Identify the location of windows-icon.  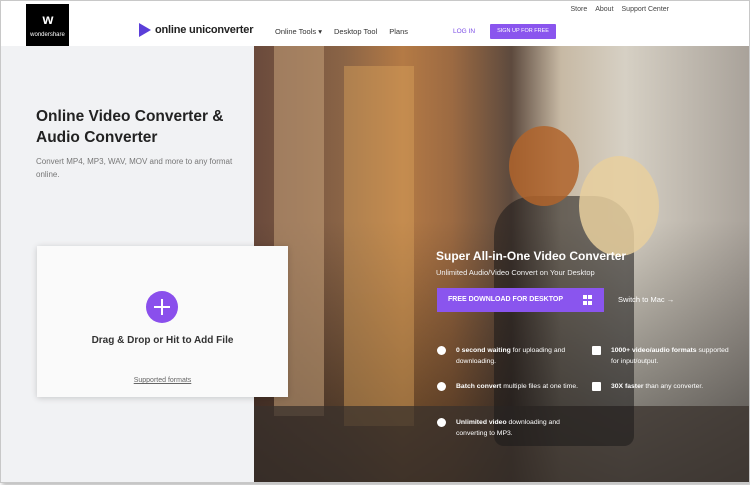
(588, 300).